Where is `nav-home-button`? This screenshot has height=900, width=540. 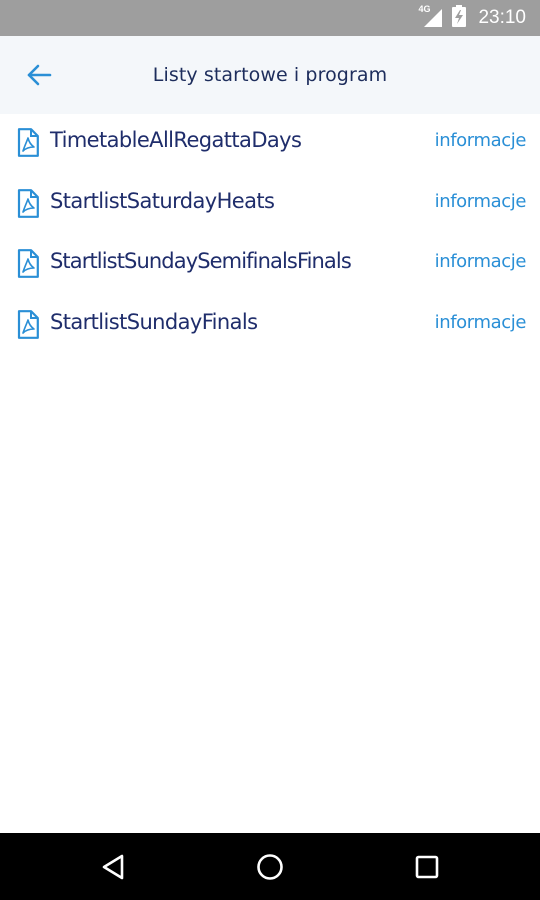 nav-home-button is located at coordinates (270, 867).